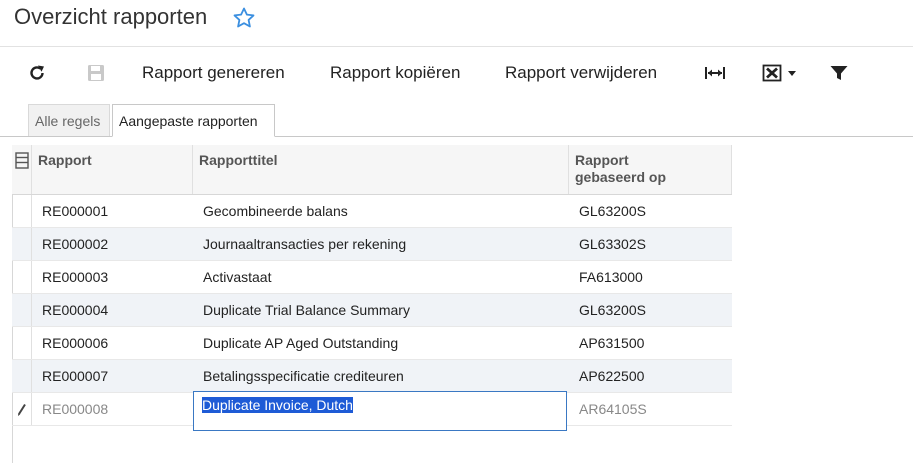 The image size is (913, 463). I want to click on column-header-based-on: Rapport gebaseerd op, so click(650, 169).